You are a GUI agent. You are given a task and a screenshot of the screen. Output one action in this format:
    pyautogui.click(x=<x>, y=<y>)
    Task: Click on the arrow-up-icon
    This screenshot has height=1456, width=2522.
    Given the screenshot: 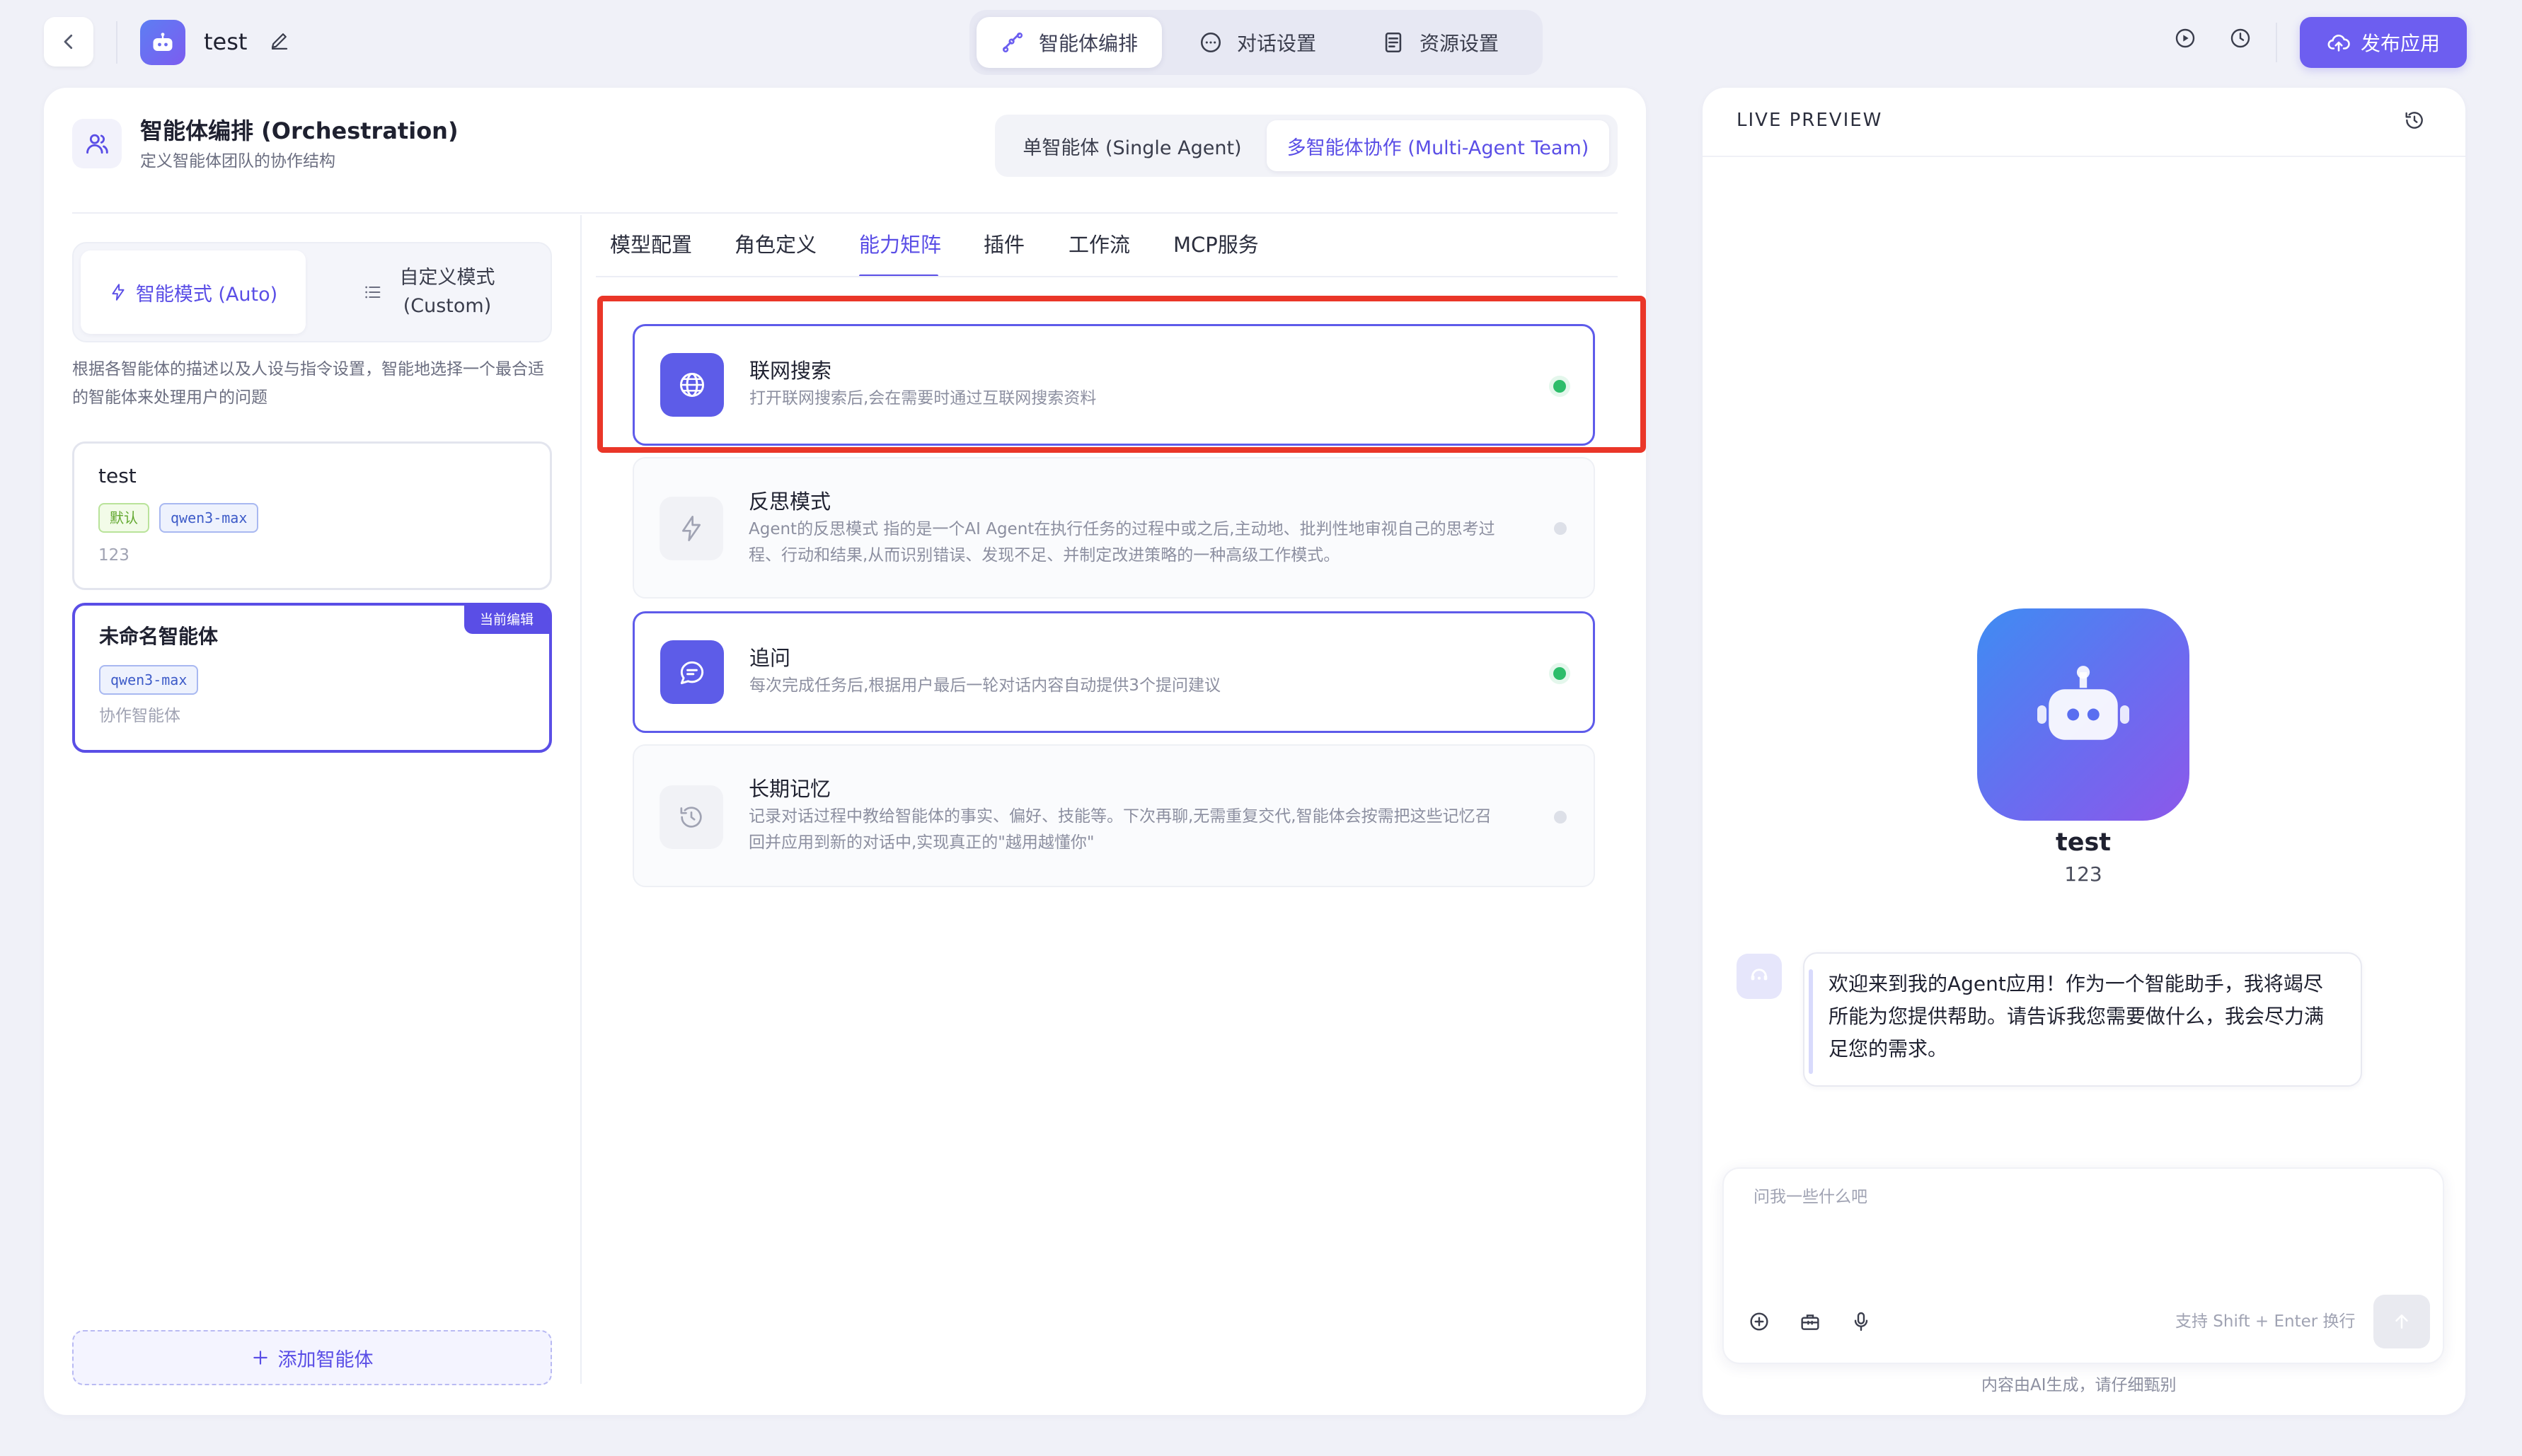 What is the action you would take?
    pyautogui.click(x=2402, y=1322)
    